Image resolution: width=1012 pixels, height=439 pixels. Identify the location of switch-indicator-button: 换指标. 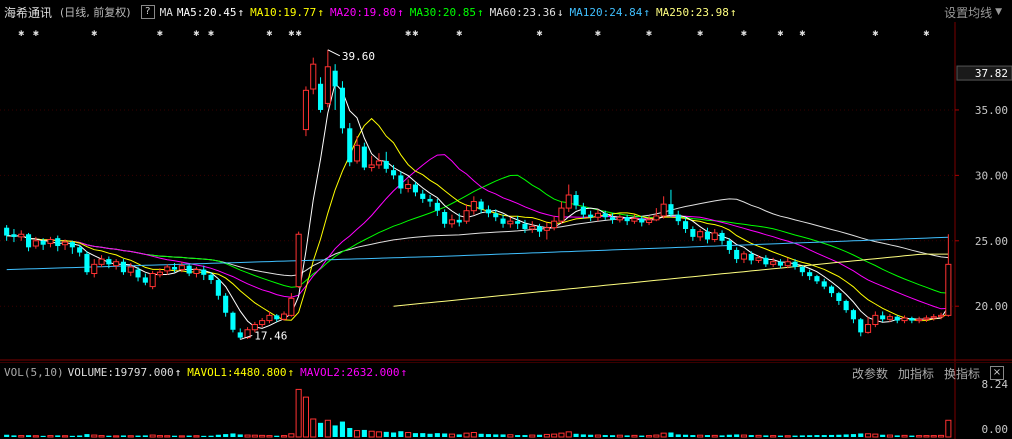
(962, 373).